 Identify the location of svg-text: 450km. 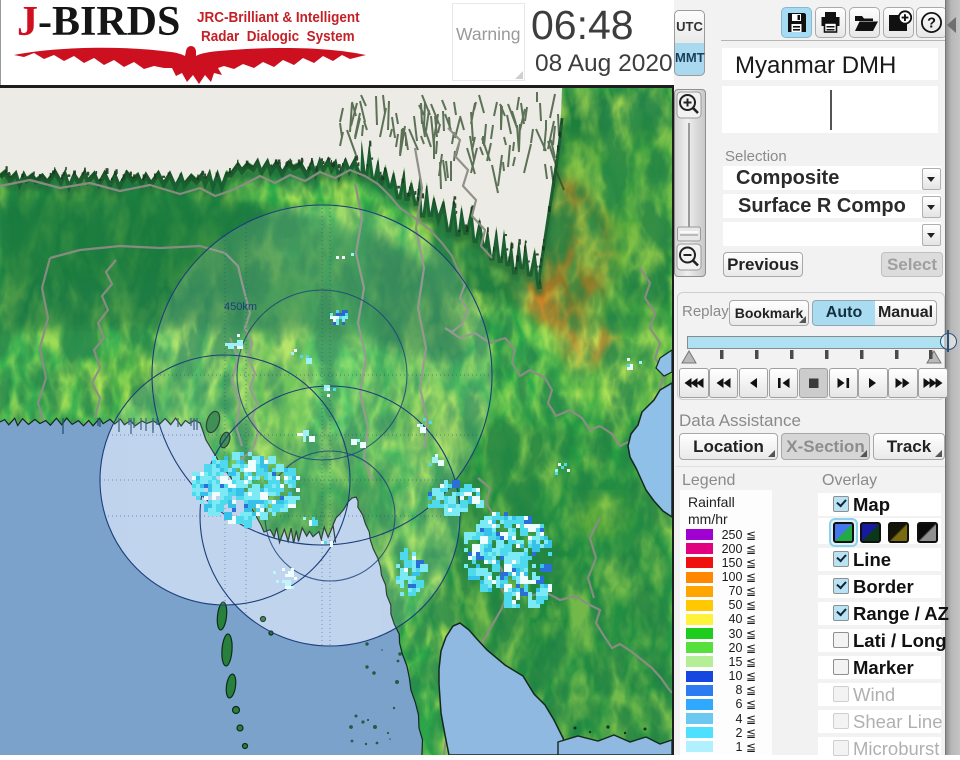
(240, 307).